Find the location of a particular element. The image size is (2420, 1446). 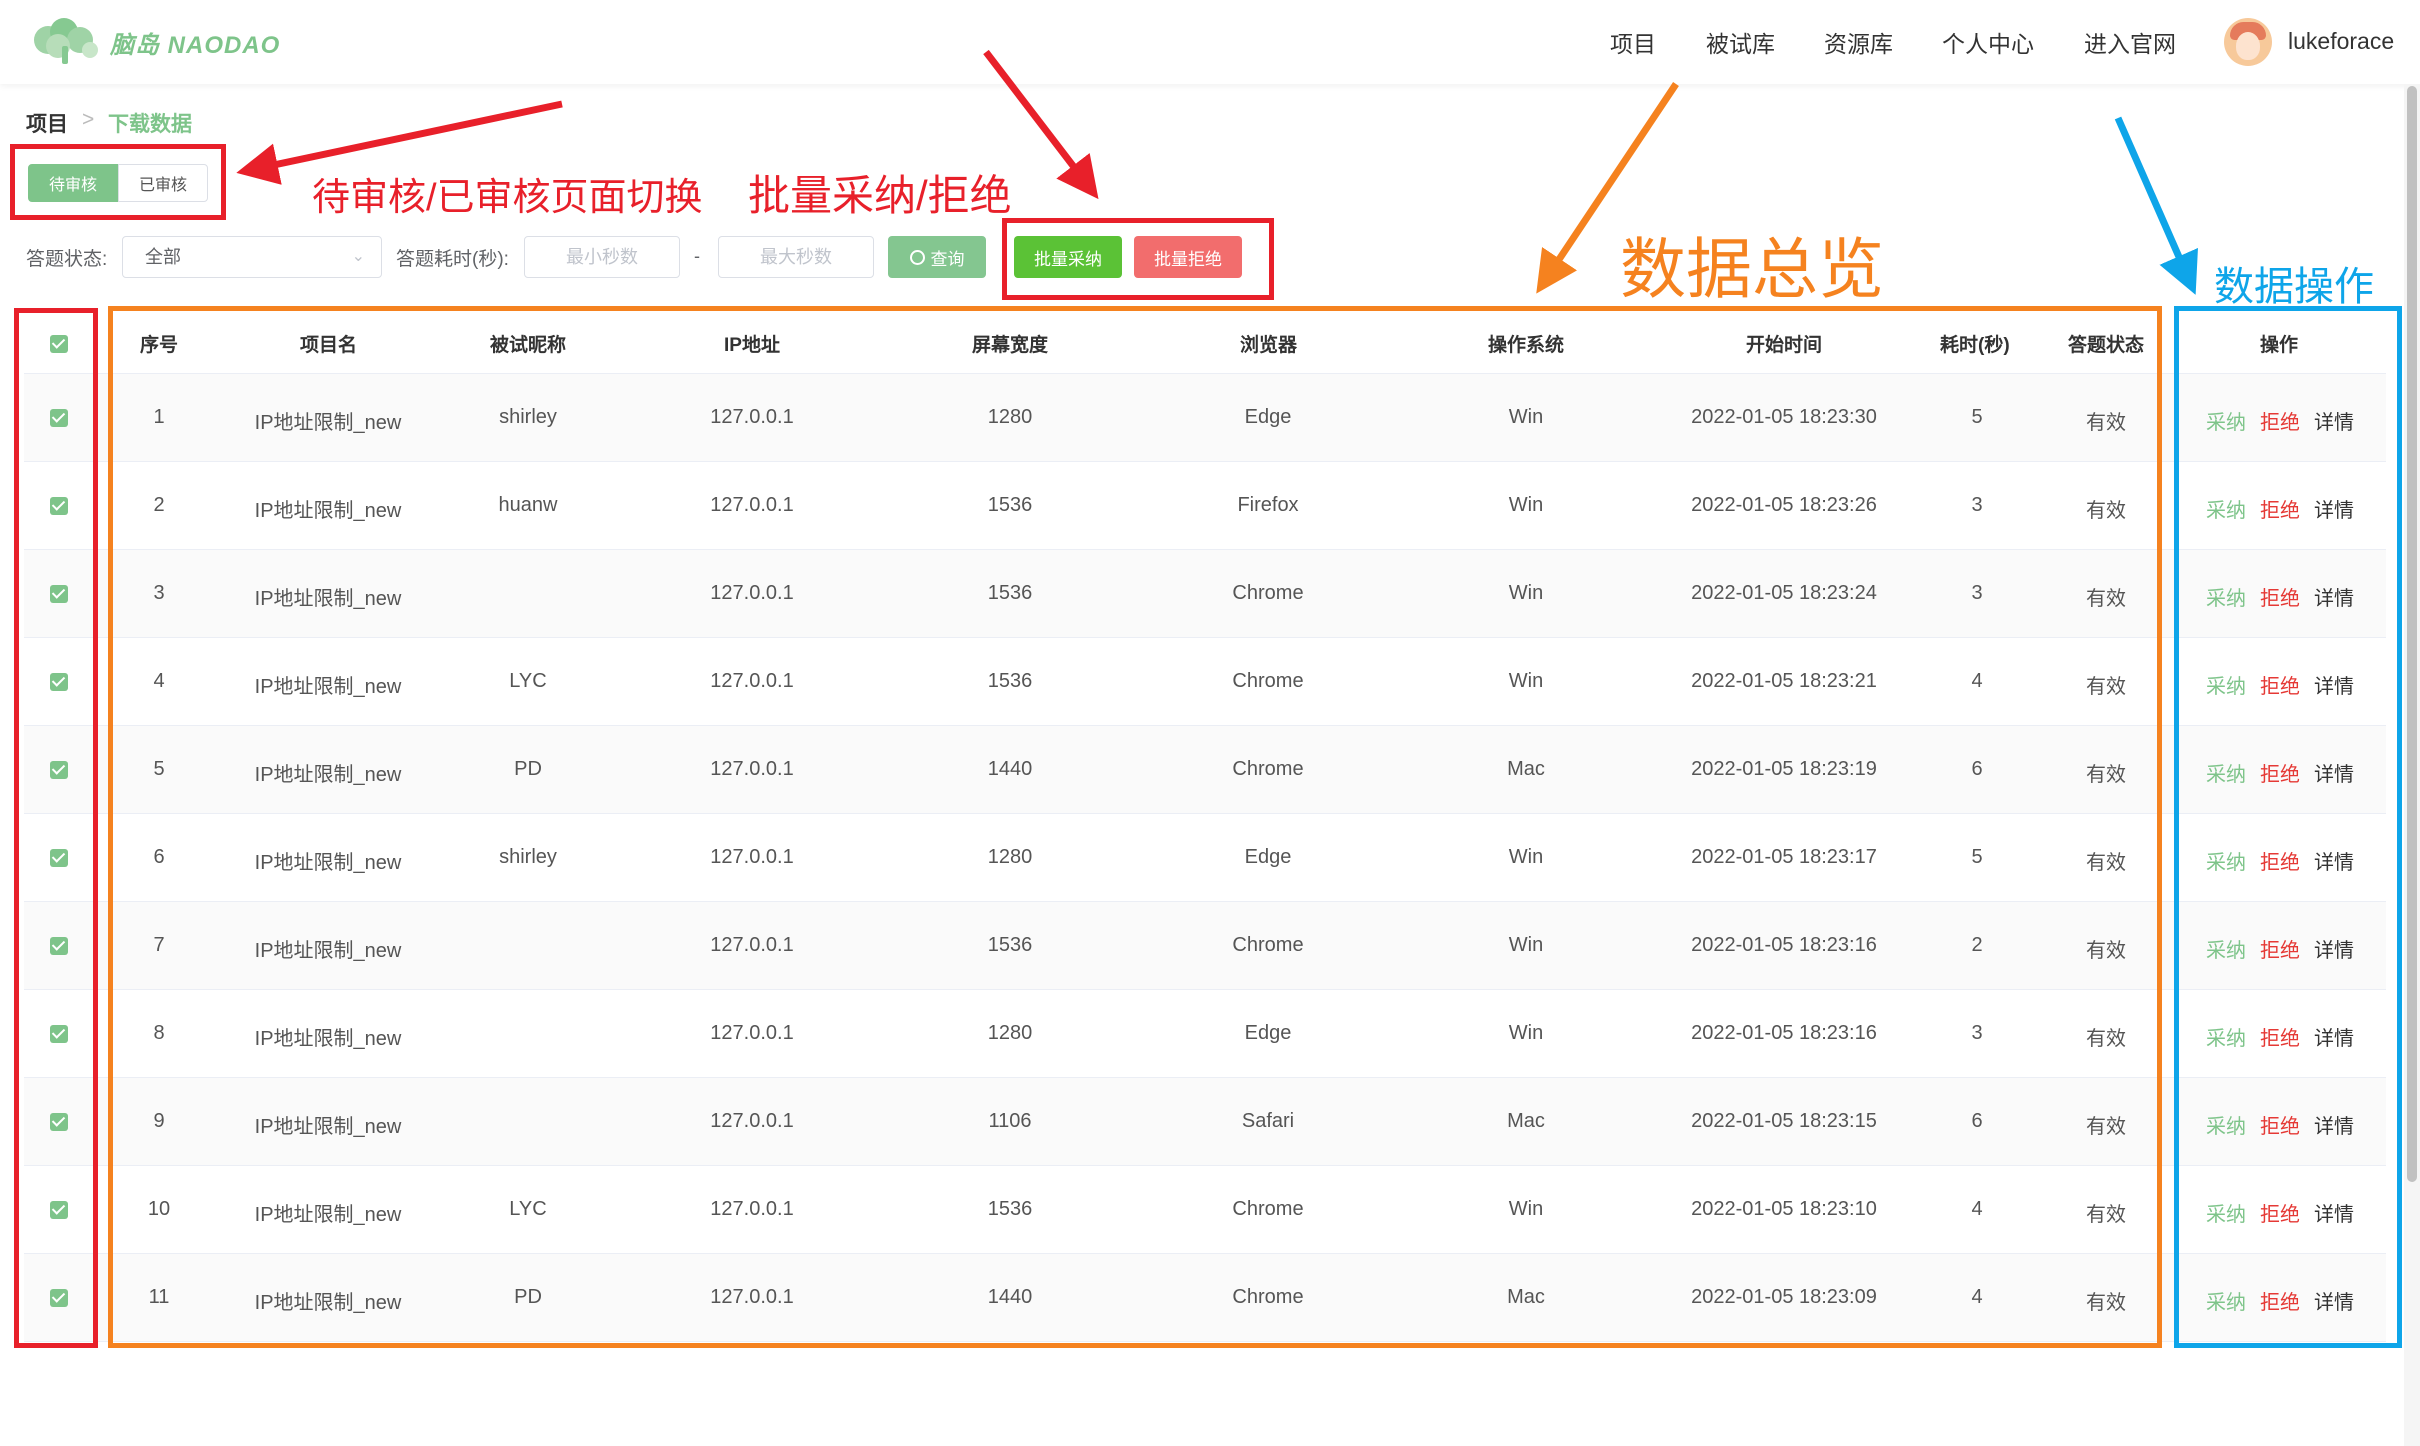

checkbox-column-annotation-box is located at coordinates (56, 828).